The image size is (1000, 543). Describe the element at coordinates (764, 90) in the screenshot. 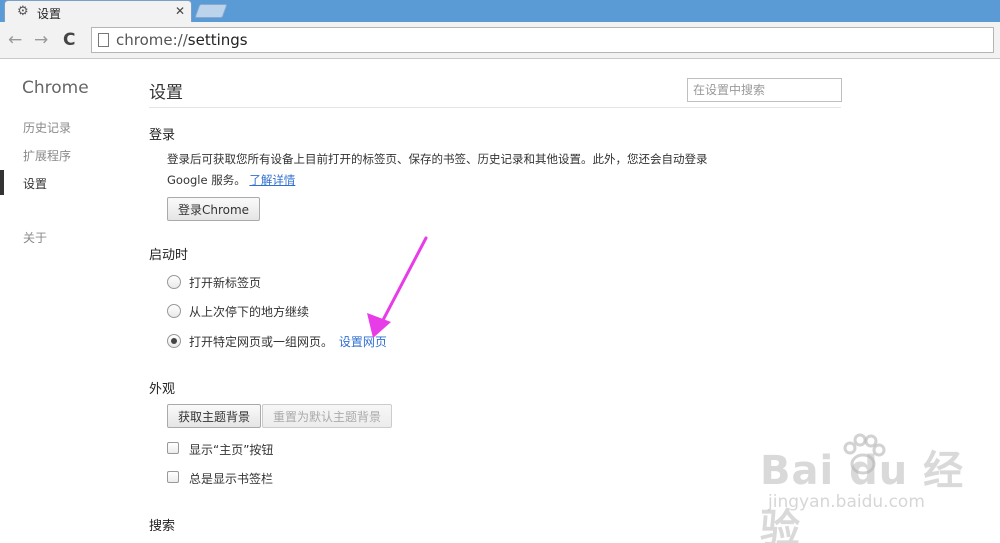

I see `search-input` at that location.